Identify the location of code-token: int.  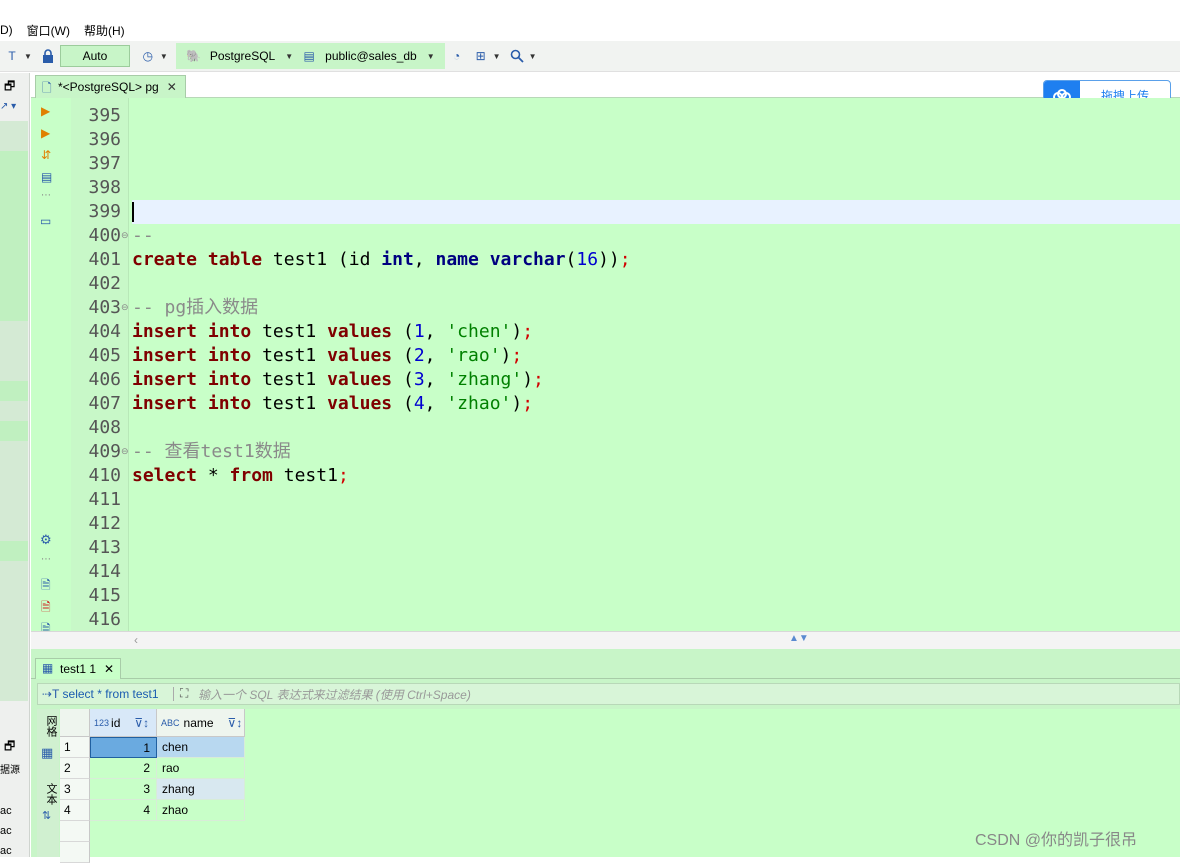
(397, 259).